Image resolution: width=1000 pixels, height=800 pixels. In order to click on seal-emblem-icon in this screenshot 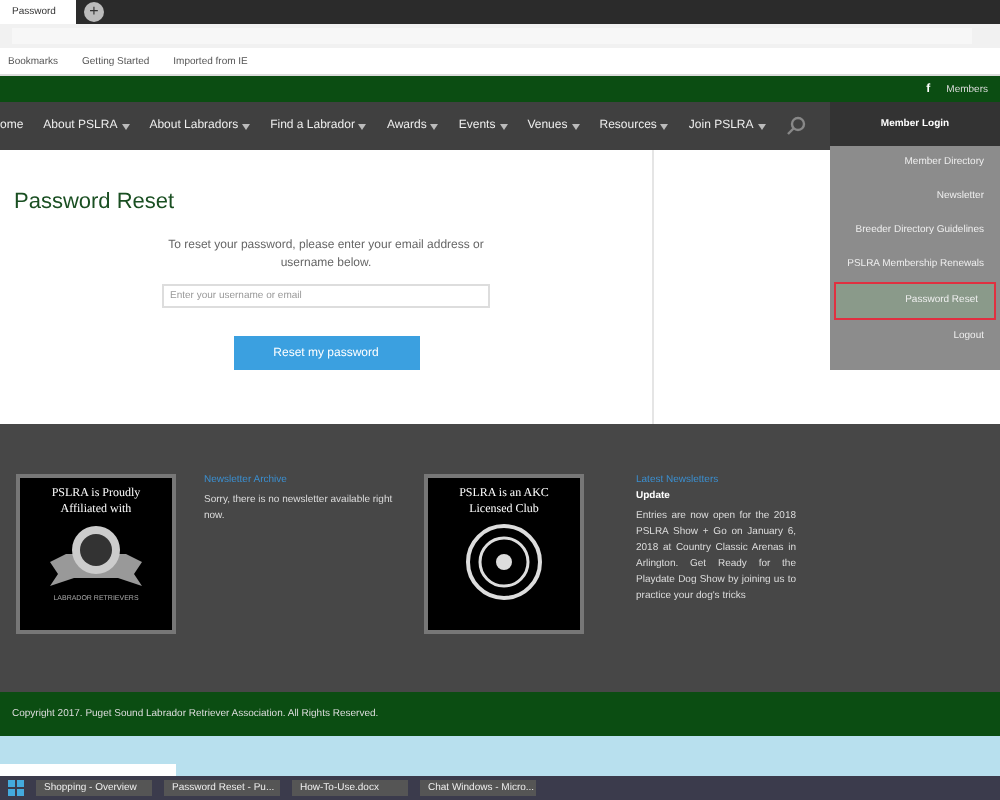, I will do `click(504, 562)`.